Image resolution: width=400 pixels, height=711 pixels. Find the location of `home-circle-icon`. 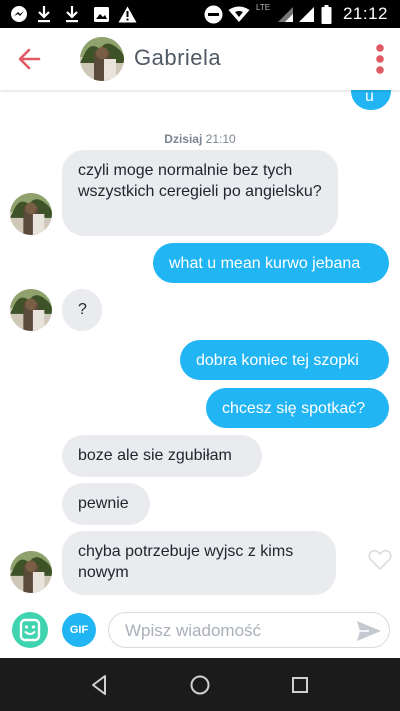

home-circle-icon is located at coordinates (200, 685).